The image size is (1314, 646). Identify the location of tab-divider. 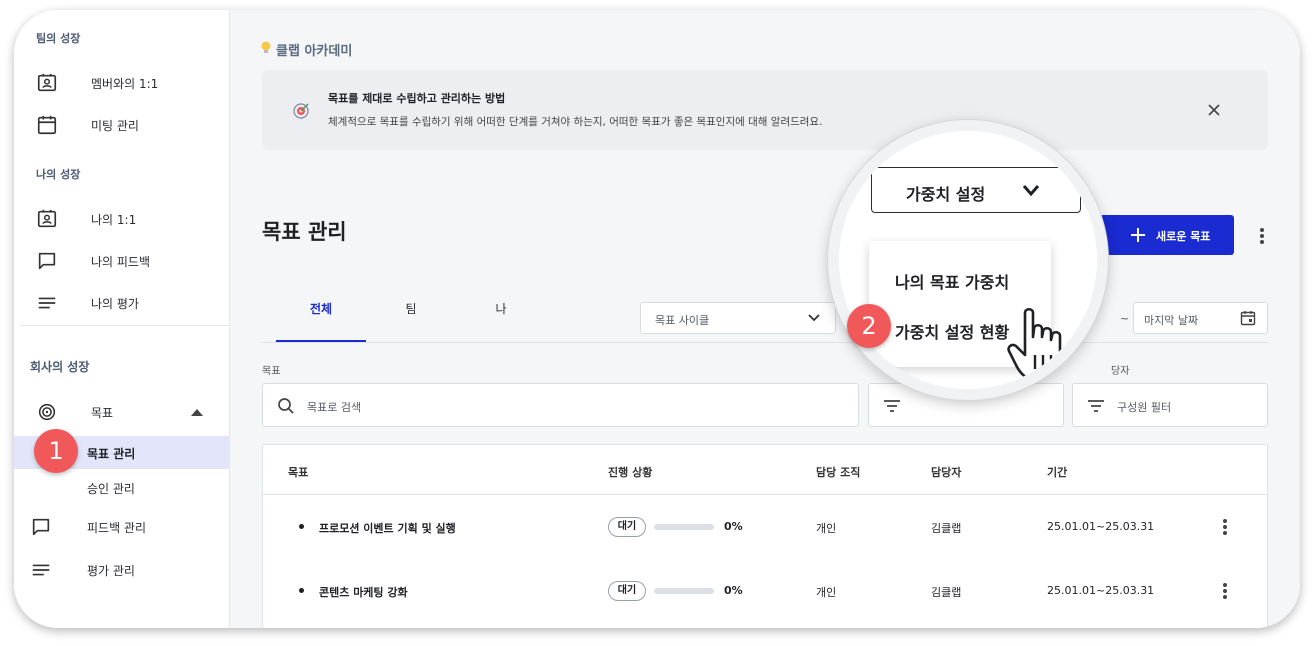
(765, 342).